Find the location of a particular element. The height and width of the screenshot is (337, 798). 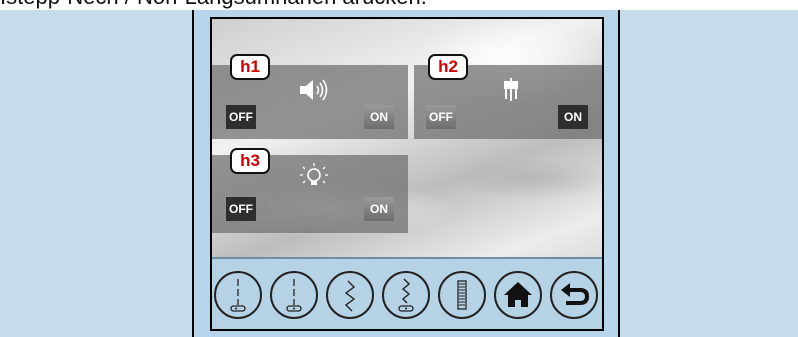

speaker-icon is located at coordinates (314, 90).